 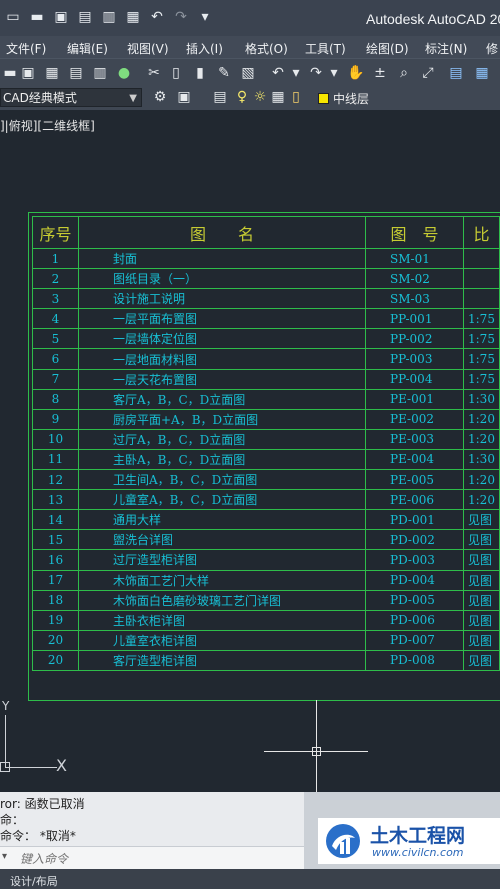 What do you see at coordinates (34, 881) in the screenshot?
I see `layout-tab: 设计/布局` at bounding box center [34, 881].